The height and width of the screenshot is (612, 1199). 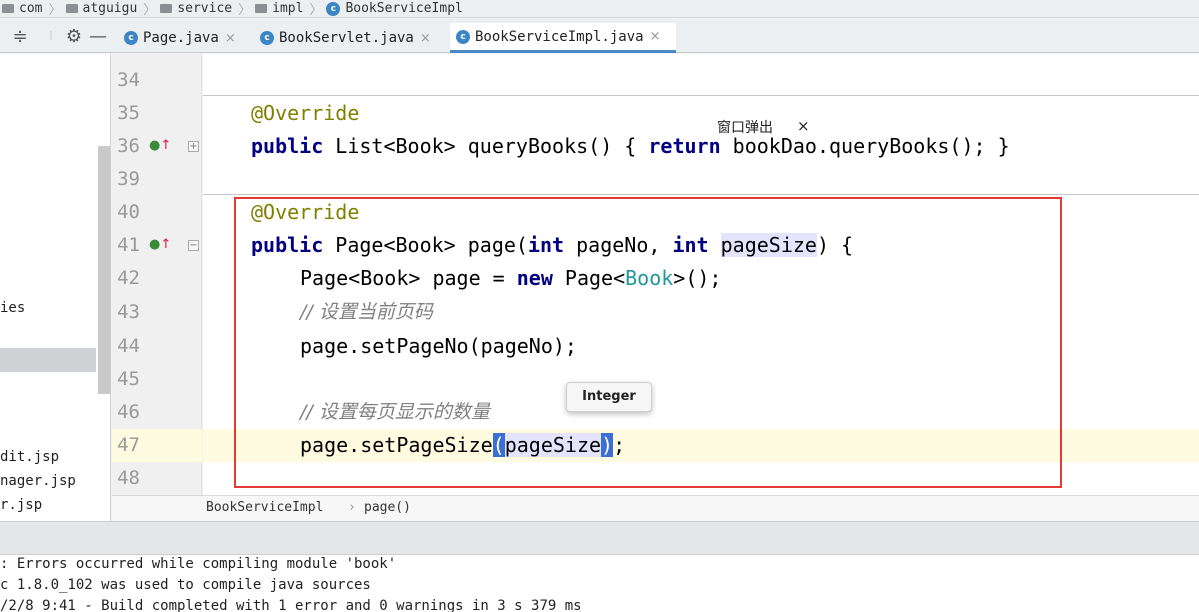 I want to click on tree-item: r.jsp, so click(x=21, y=505).